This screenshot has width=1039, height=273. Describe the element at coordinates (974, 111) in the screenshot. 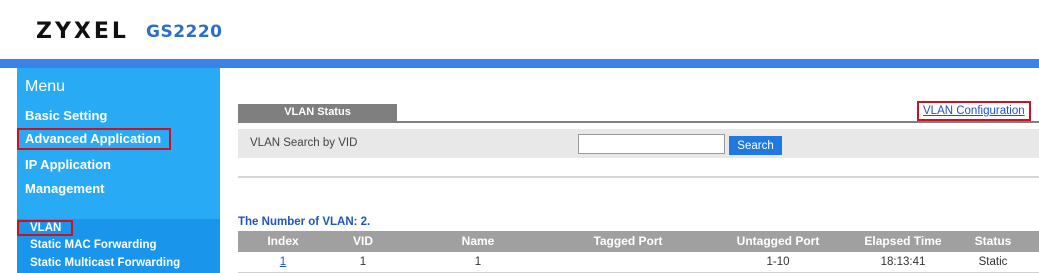

I see `vlan-configuration-link: VLAN Configuration` at that location.